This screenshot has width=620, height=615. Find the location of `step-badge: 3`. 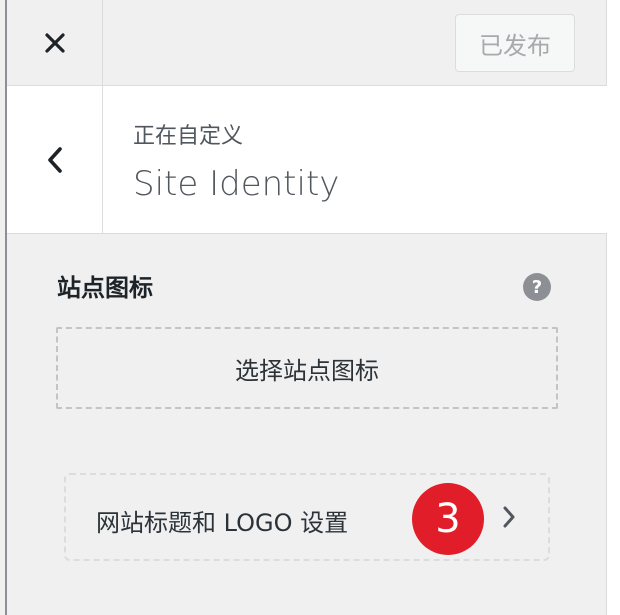

step-badge: 3 is located at coordinates (448, 519).